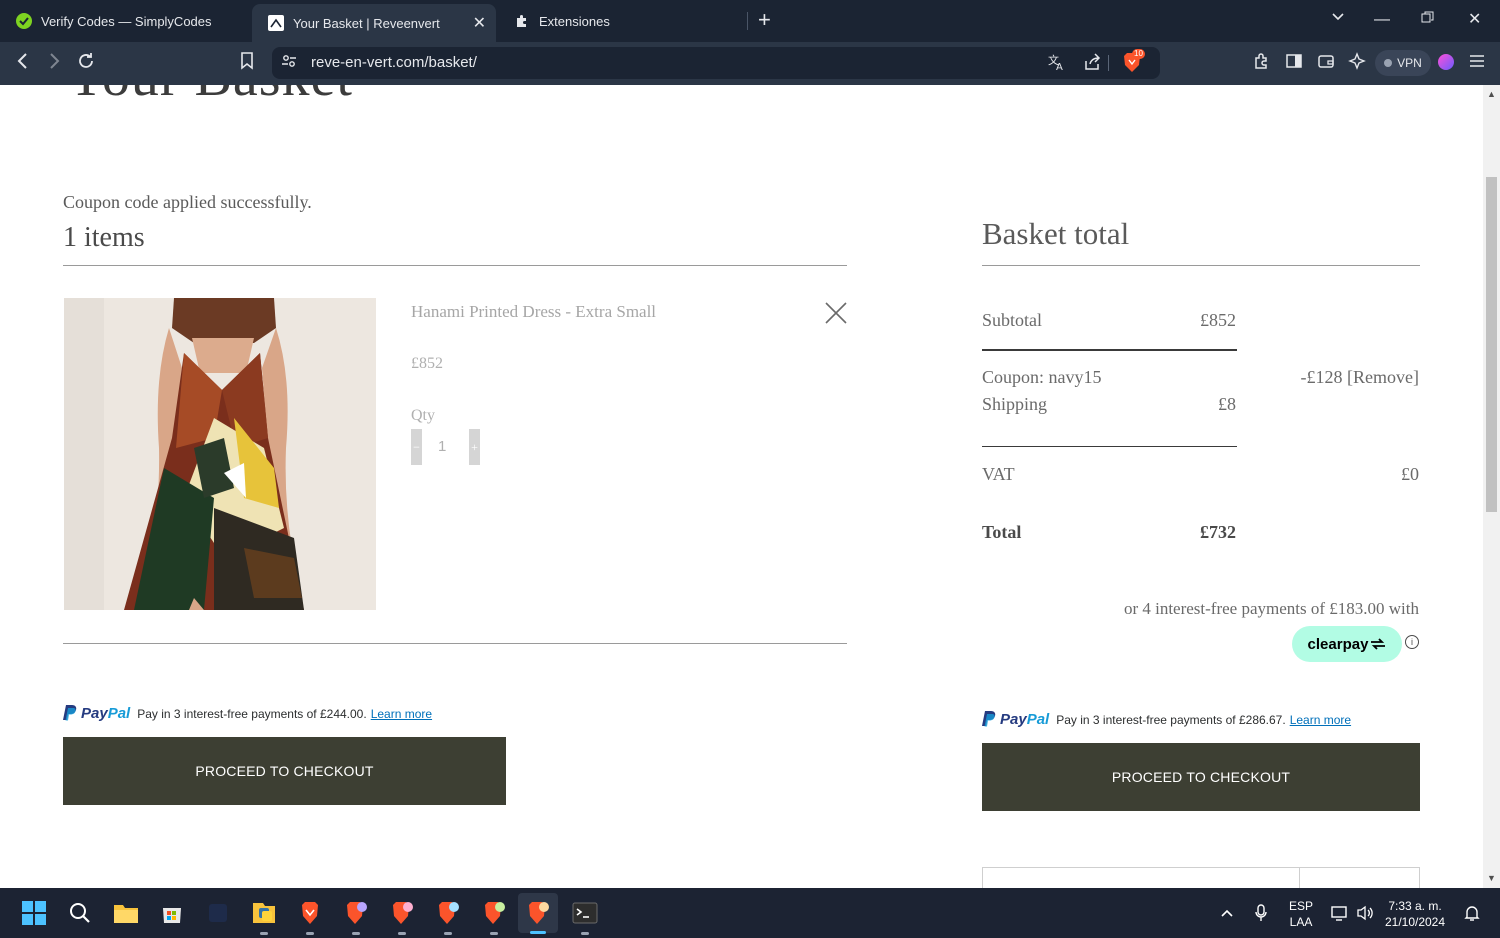  I want to click on paypal-logo: PayPal, so click(96, 713).